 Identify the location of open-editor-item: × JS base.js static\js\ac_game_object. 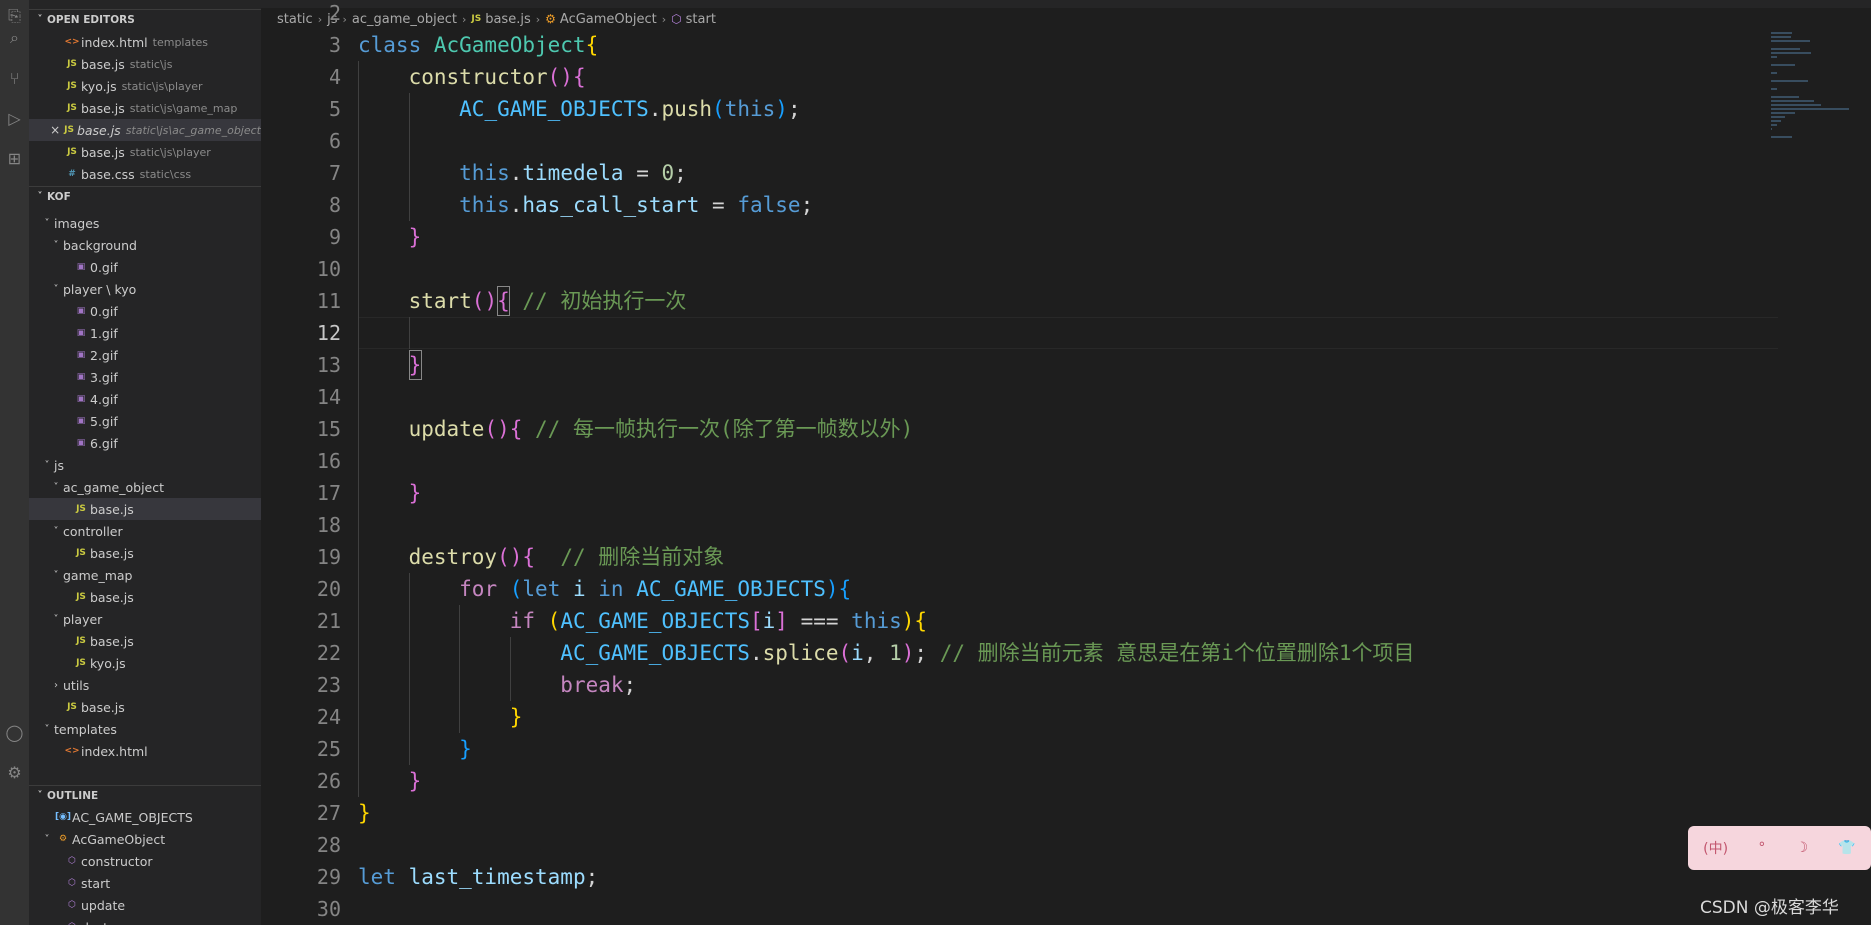
(145, 130).